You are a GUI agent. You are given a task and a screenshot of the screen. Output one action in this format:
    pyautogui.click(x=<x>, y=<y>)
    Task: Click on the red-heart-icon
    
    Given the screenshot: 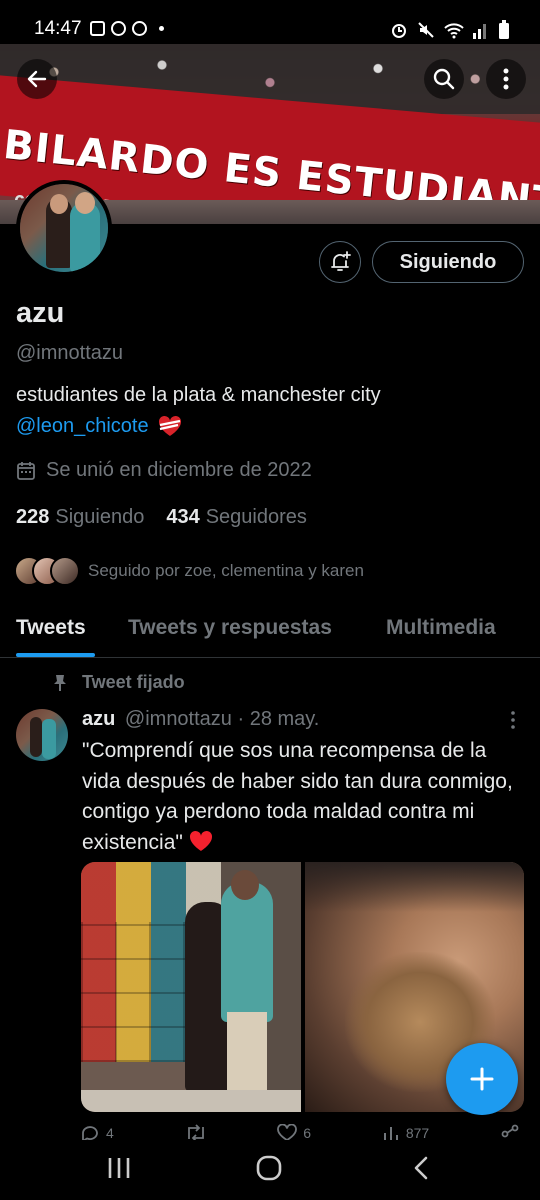 What is the action you would take?
    pyautogui.click(x=200, y=840)
    